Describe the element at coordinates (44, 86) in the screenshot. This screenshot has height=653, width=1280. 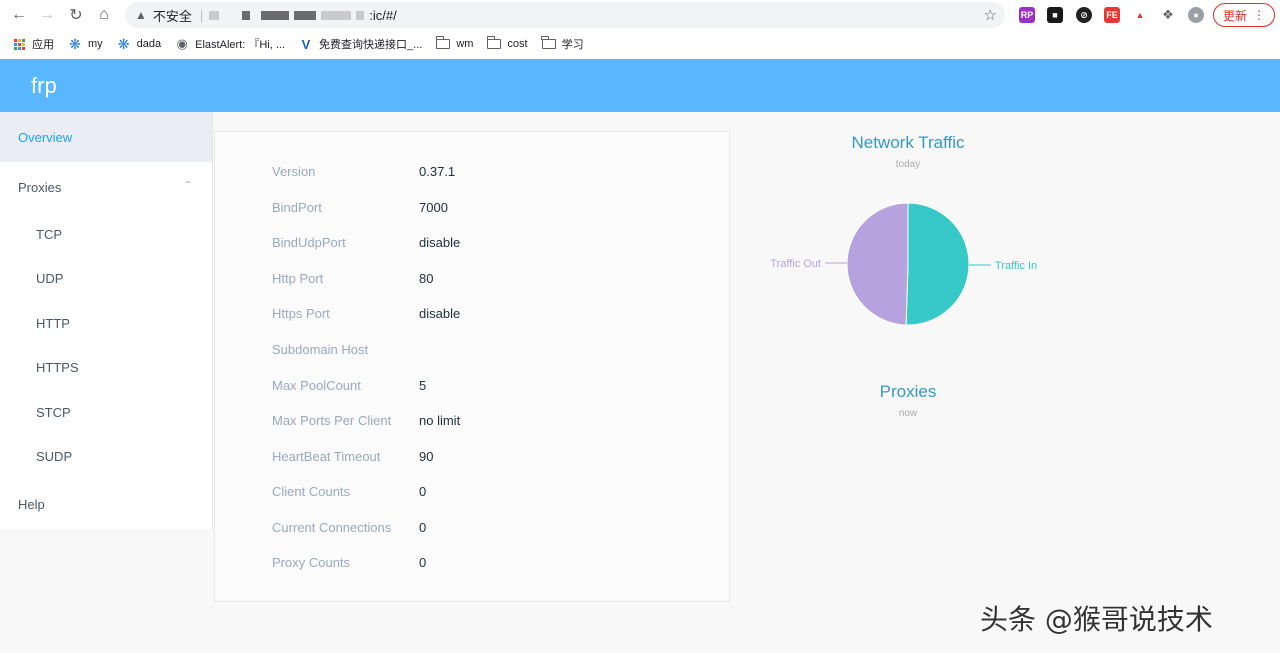
I see `brand-logo: frp` at that location.